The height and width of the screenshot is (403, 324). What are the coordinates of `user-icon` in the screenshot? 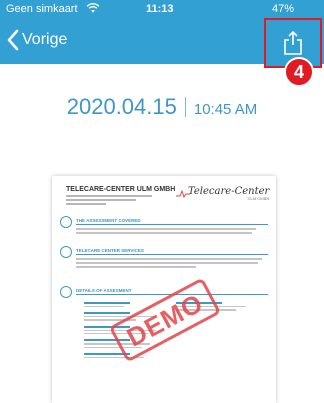 It's located at (66, 222).